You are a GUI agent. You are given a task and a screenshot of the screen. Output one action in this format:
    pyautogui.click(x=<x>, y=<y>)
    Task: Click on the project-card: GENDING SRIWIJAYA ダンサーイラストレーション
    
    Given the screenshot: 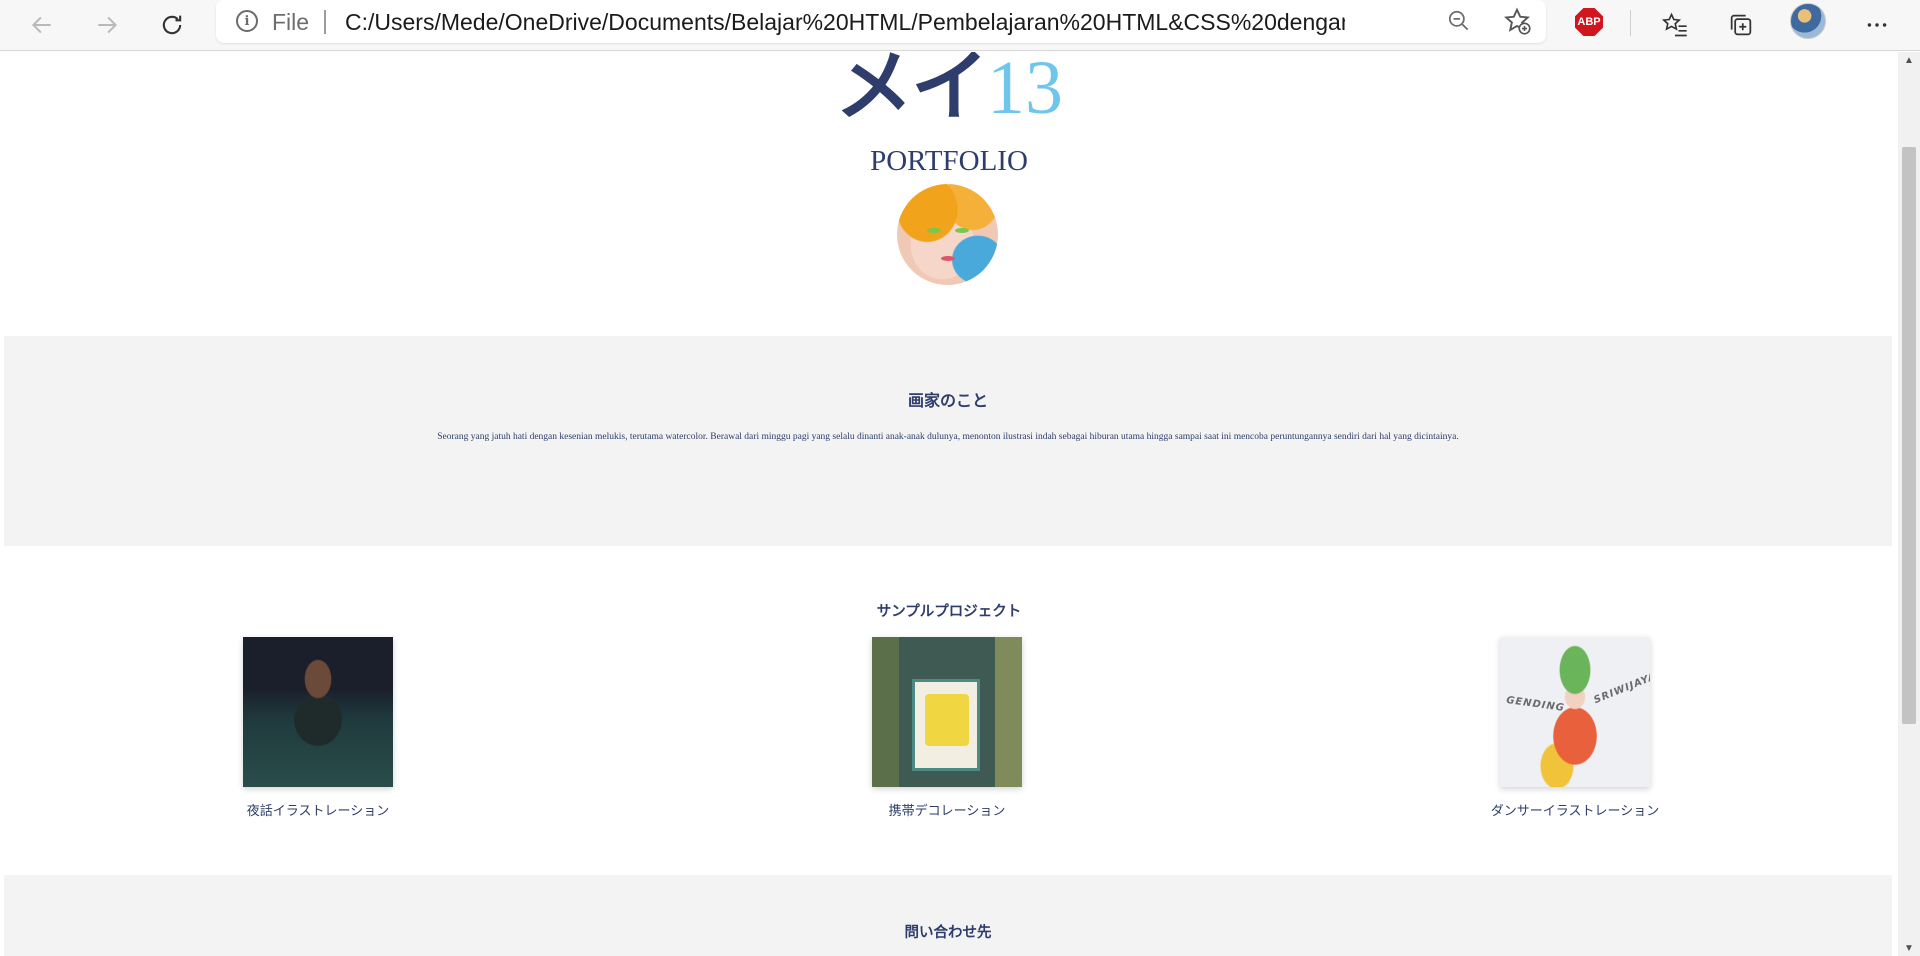 What is the action you would take?
    pyautogui.click(x=1558, y=737)
    